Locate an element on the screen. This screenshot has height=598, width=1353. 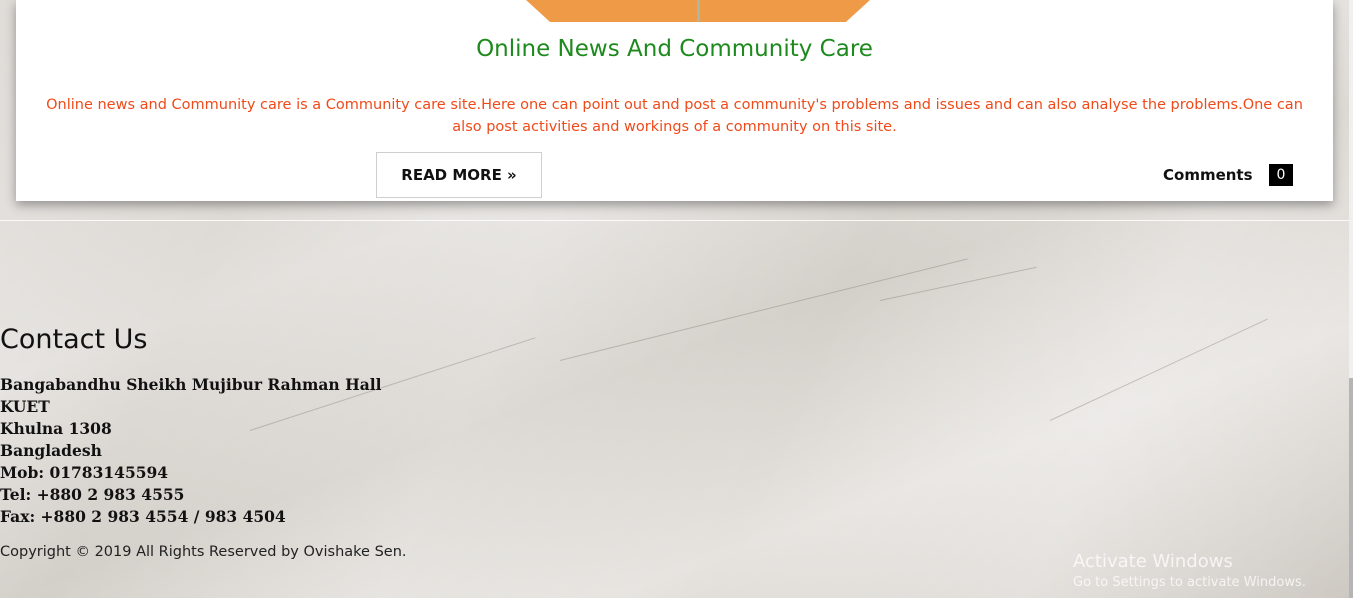
page-scrollbar-thumb is located at coordinates (1351, 488).